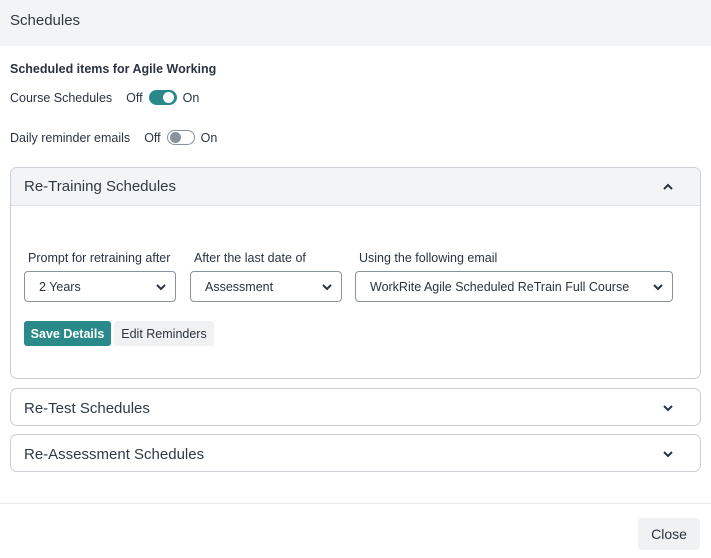 This screenshot has width=711, height=558. Describe the element at coordinates (355, 503) in the screenshot. I see `footer-divider` at that location.